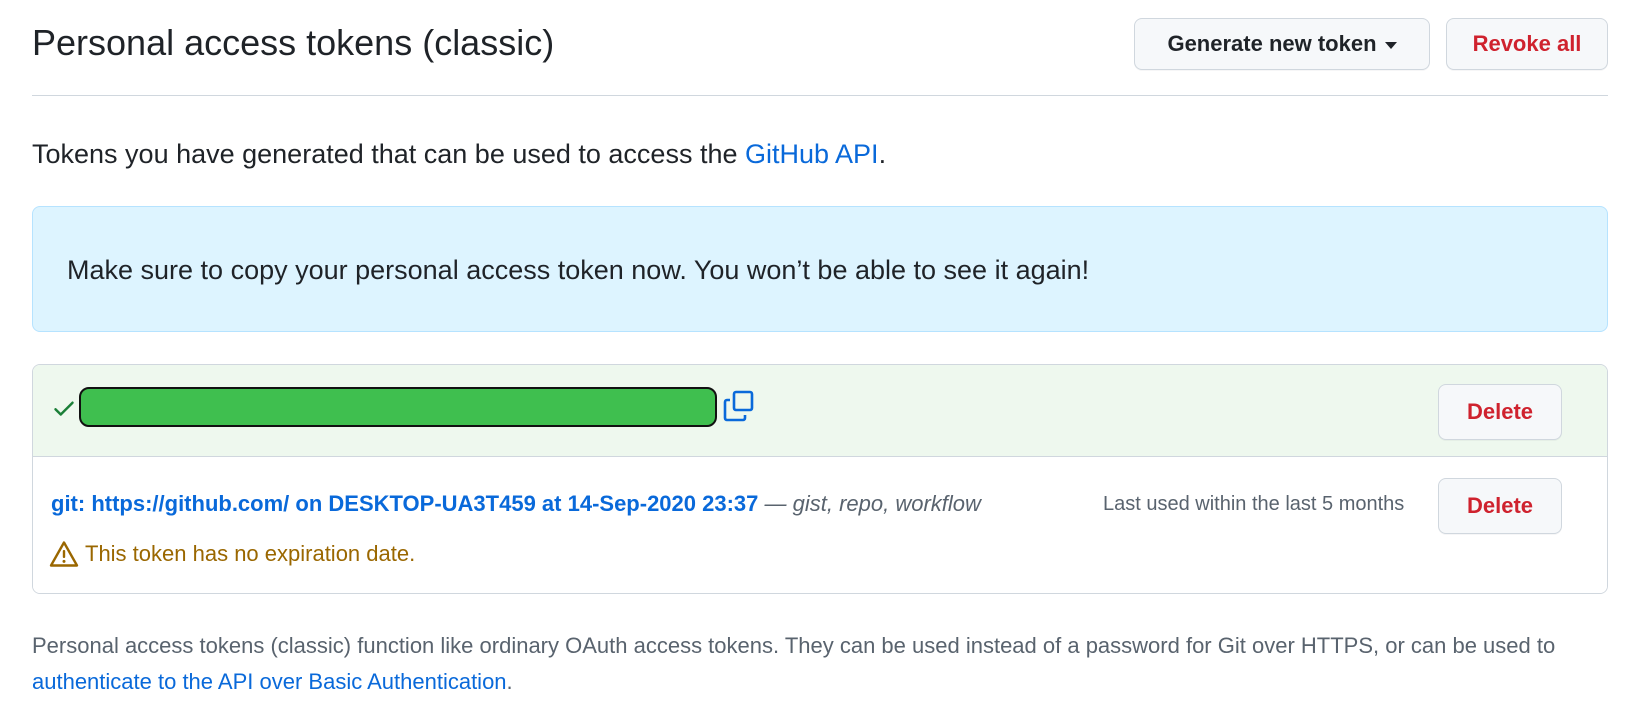 The height and width of the screenshot is (709, 1640). What do you see at coordinates (1390, 45) in the screenshot?
I see `triangle-down-icon` at bounding box center [1390, 45].